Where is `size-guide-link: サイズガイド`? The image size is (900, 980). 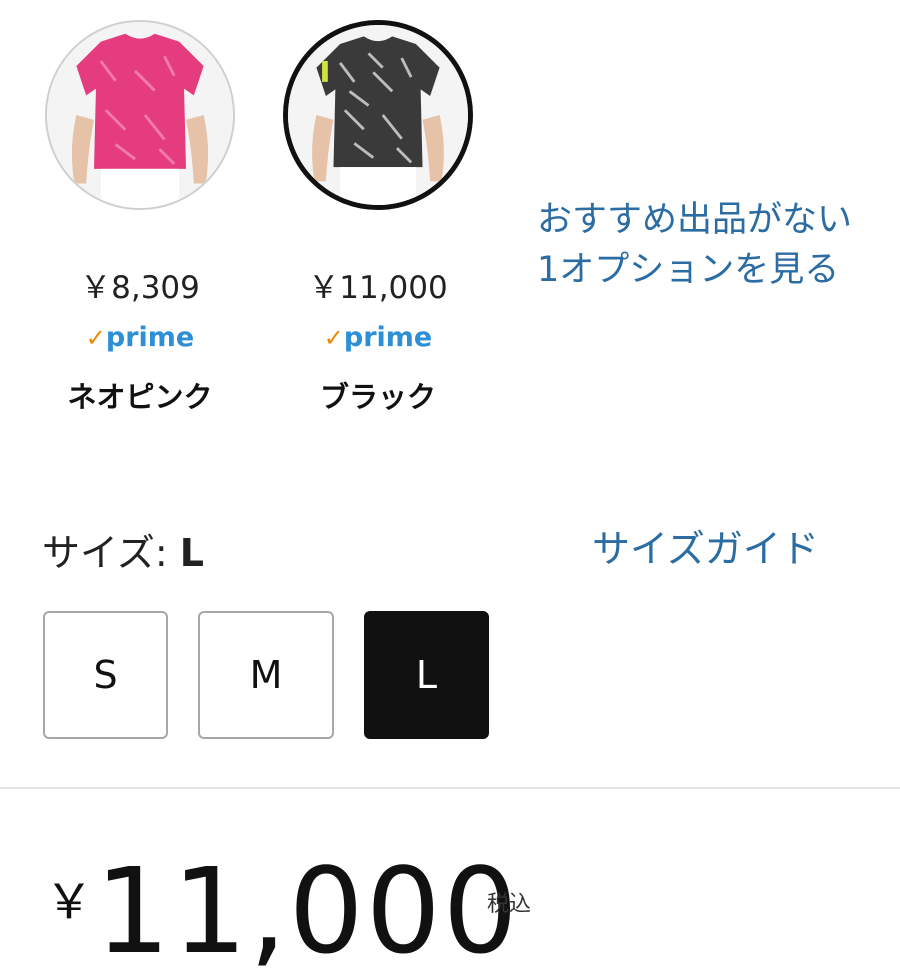
size-guide-link: サイズガイド is located at coordinates (705, 545).